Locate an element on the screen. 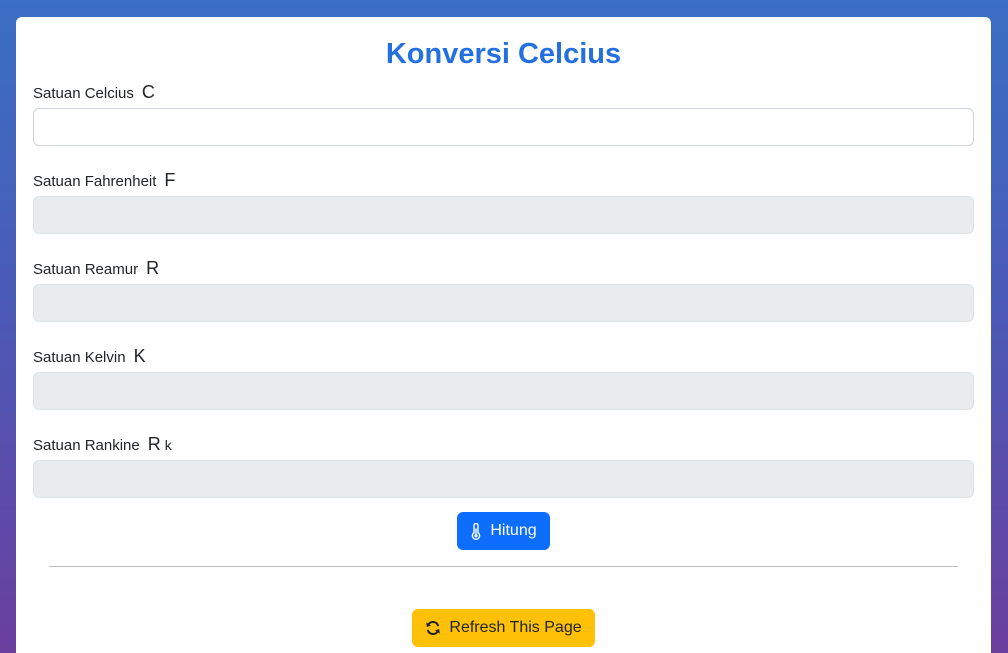 This screenshot has width=1008, height=653. field-celcius: Satuan Celcius C is located at coordinates (503, 109).